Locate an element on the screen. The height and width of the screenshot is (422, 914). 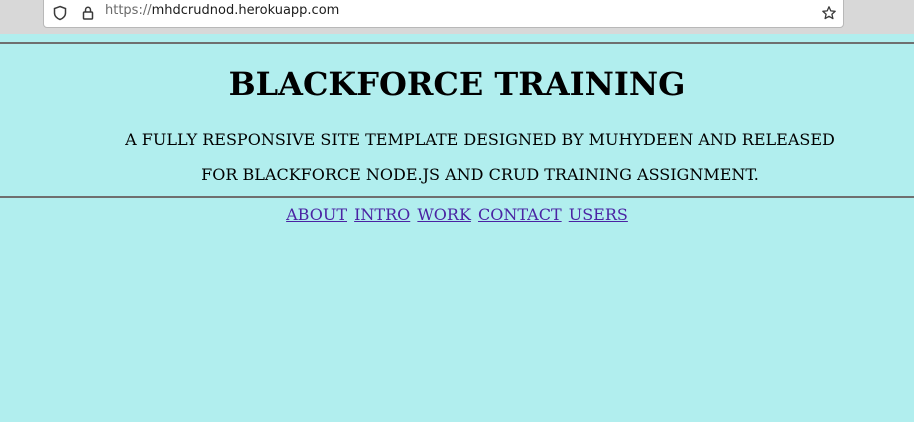
header-top-rule is located at coordinates (457, 43).